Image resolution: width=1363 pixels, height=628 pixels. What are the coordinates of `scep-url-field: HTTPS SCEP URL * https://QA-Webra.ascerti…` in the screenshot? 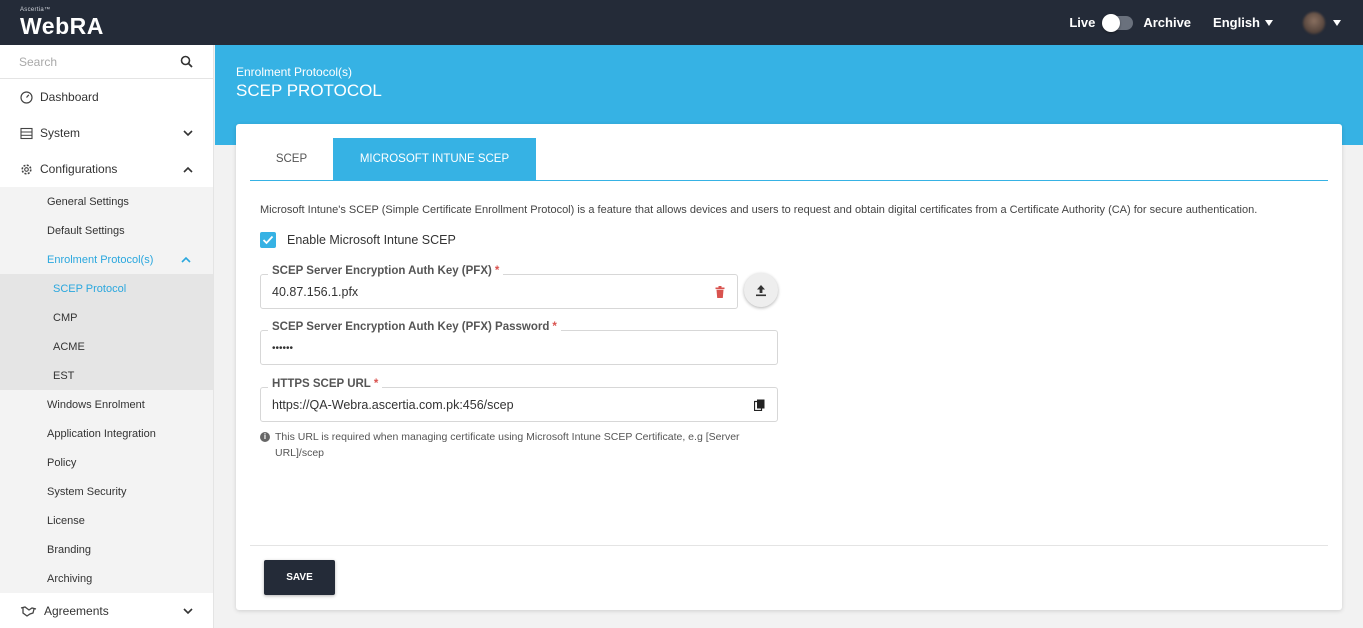 It's located at (519, 400).